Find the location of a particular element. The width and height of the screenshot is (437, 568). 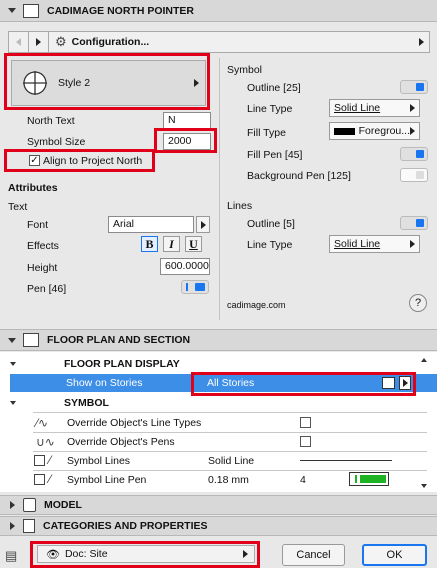

model-section-title: MODEL is located at coordinates (63, 505).